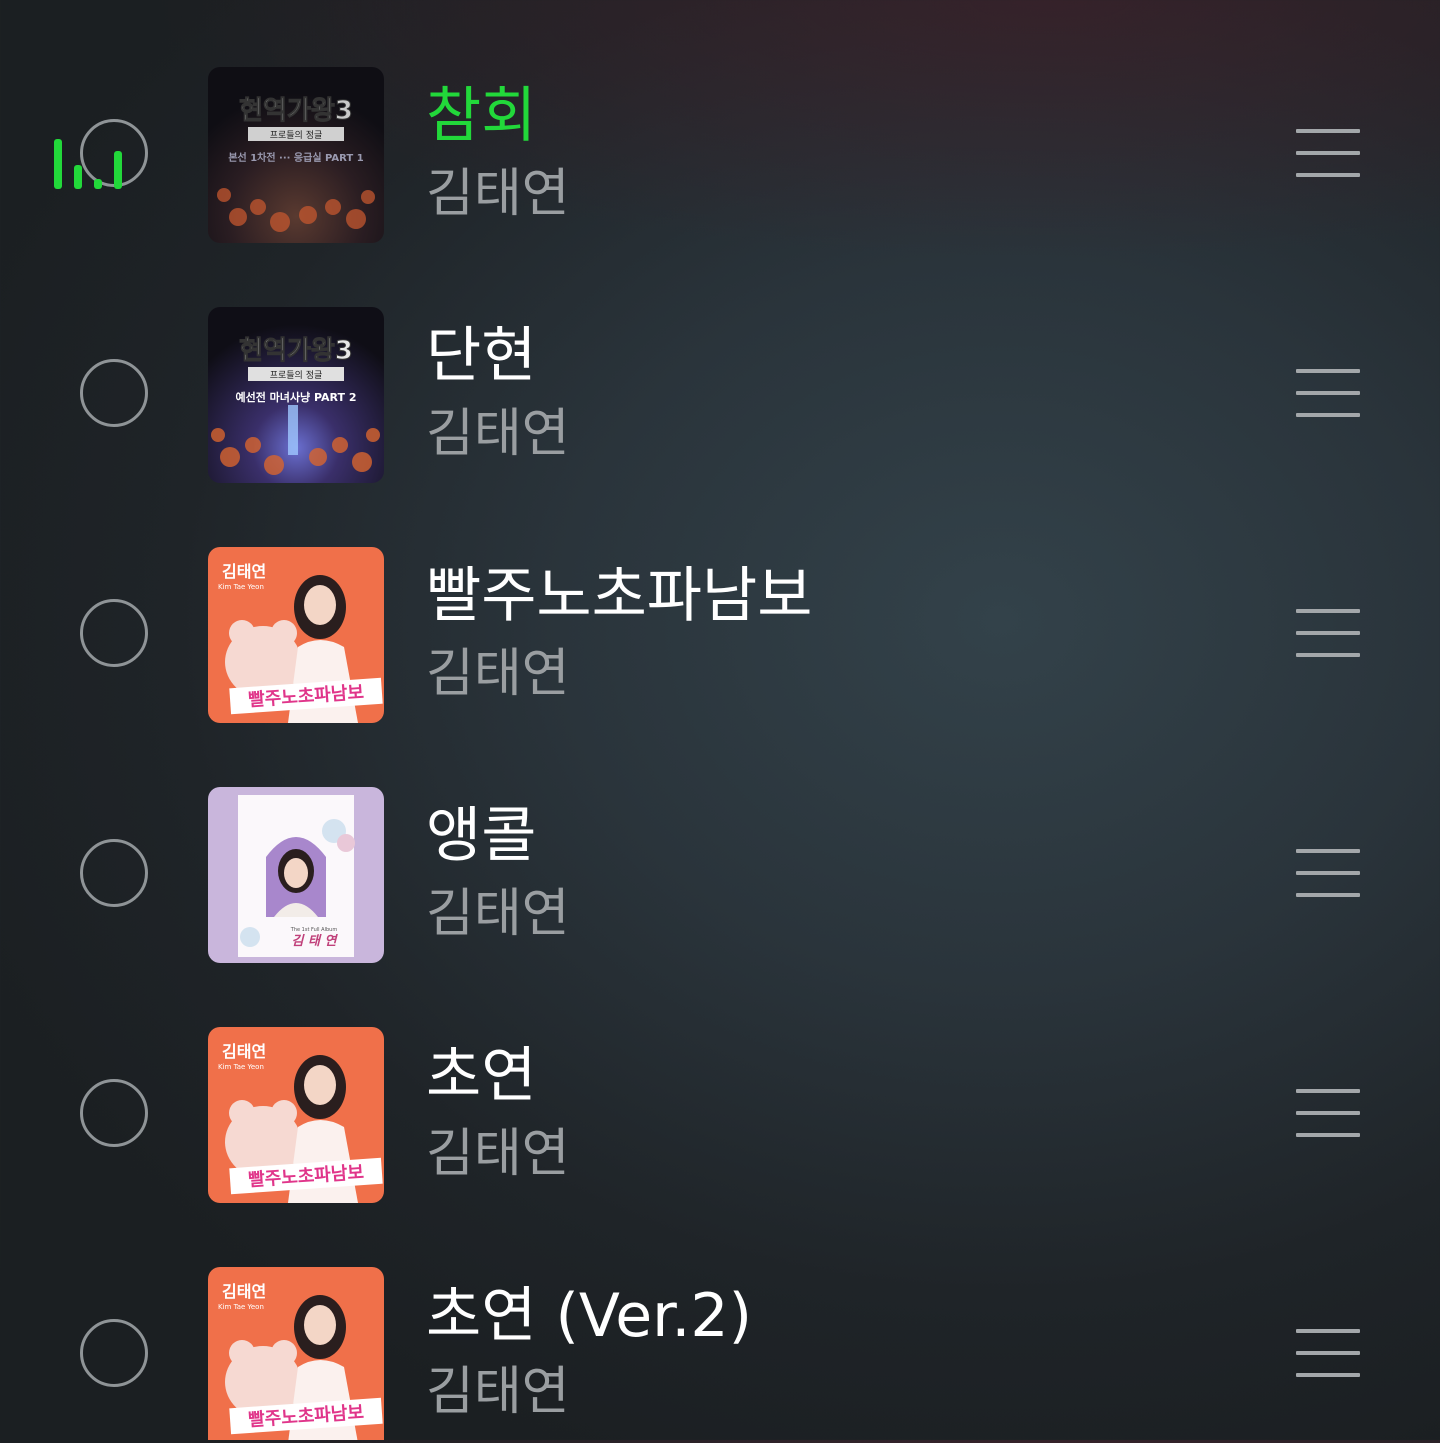  I want to click on playlist-item: 김태연 Kim Tae Yeon 빨주노초파남보 초연 김태연, so click(720, 1115).